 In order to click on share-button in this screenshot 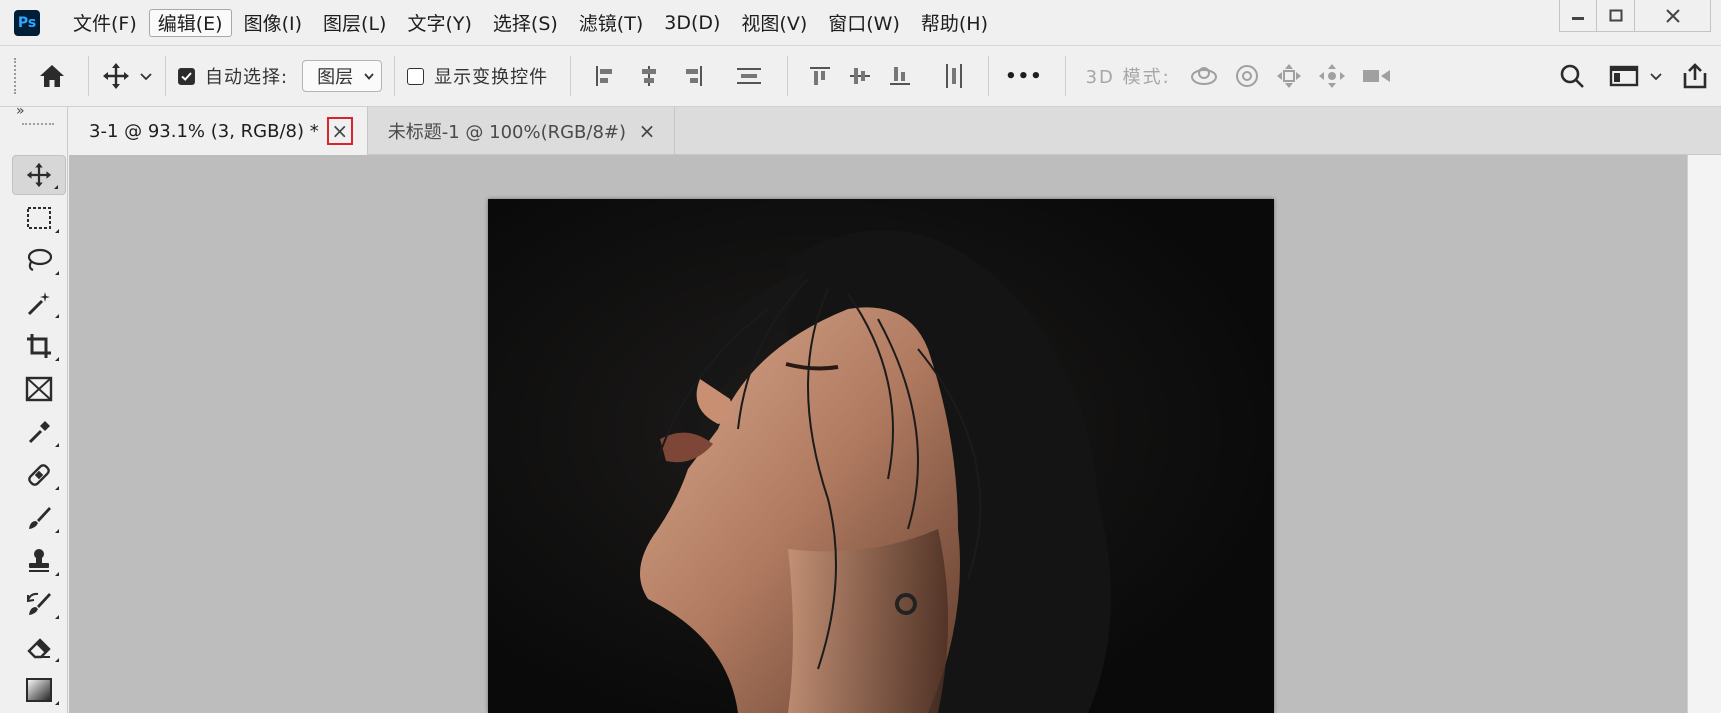, I will do `click(1695, 76)`.